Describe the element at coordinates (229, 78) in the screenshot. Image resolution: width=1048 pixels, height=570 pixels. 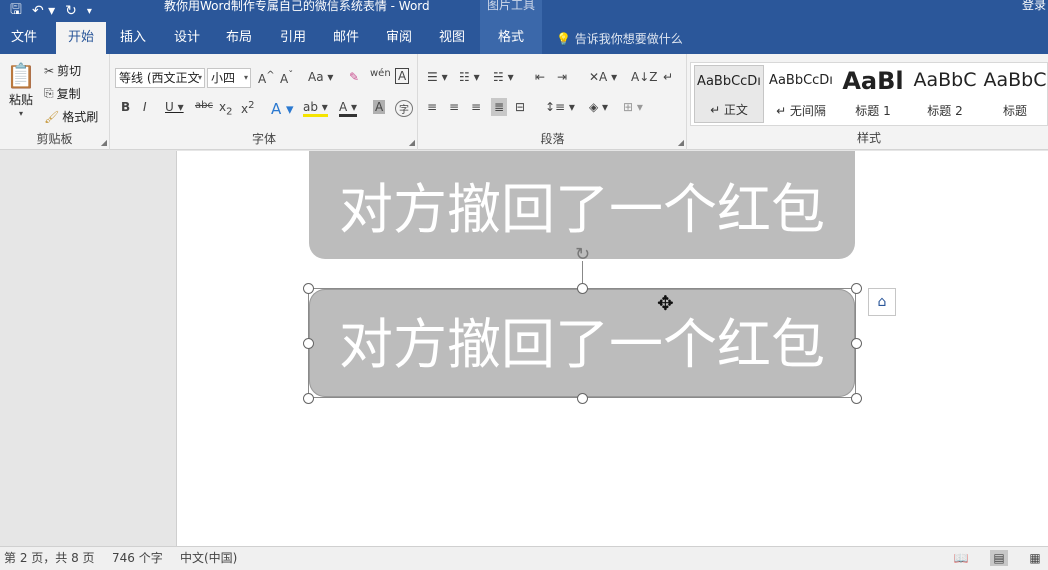
I see `font-size-select: 小四 ▾` at that location.